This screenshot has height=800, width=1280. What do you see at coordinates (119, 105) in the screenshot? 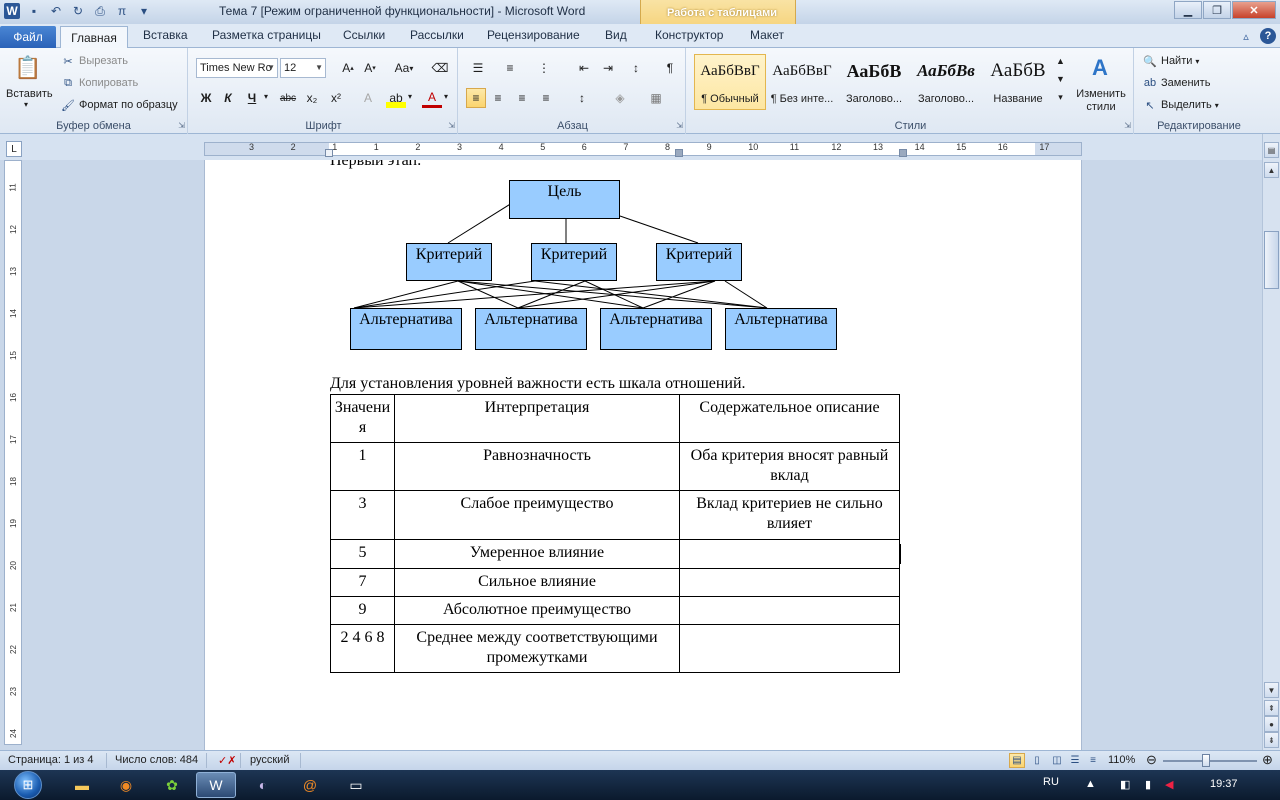
I see `format-painter-button: 🖌 Формат по образцу` at bounding box center [119, 105].